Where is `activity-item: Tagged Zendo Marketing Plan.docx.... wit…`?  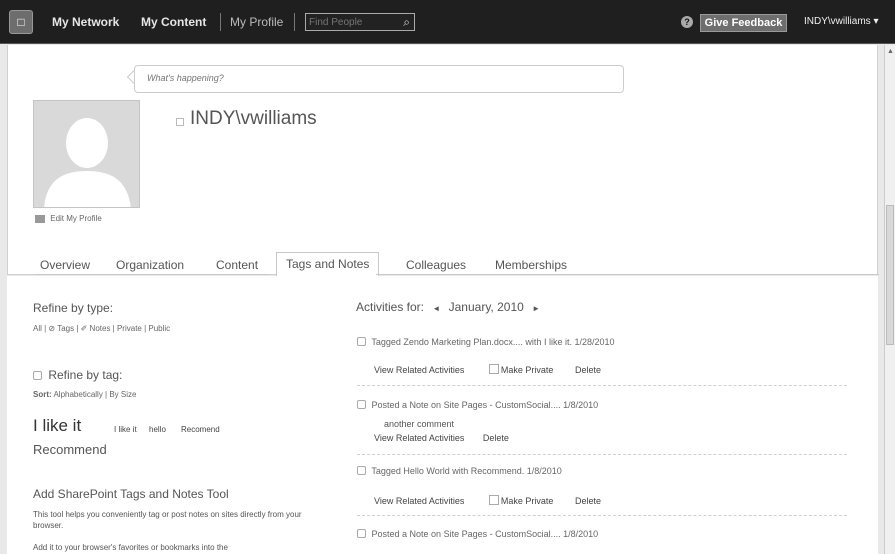 activity-item: Tagged Zendo Marketing Plan.docx.... wit… is located at coordinates (485, 342).